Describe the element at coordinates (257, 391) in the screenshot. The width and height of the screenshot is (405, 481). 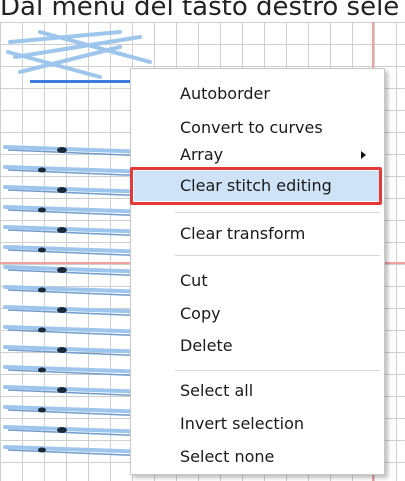
I see `menu-item-select-all: Select all` at that location.